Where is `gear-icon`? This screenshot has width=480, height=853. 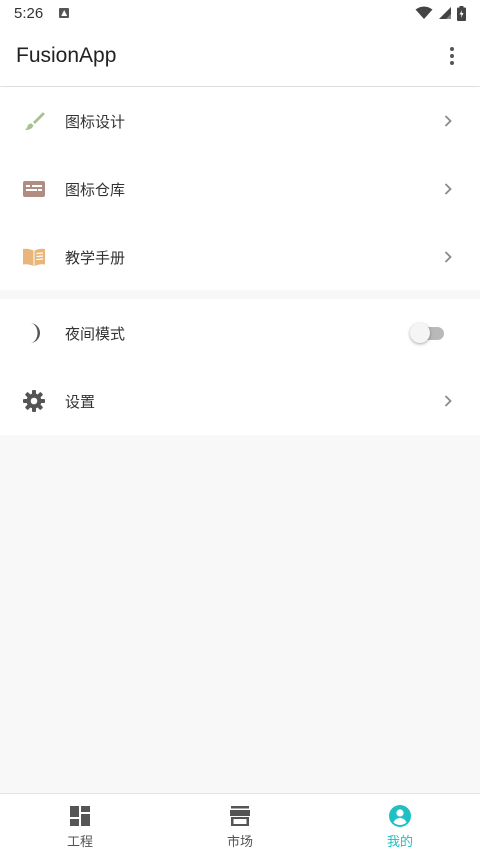
gear-icon is located at coordinates (34, 401).